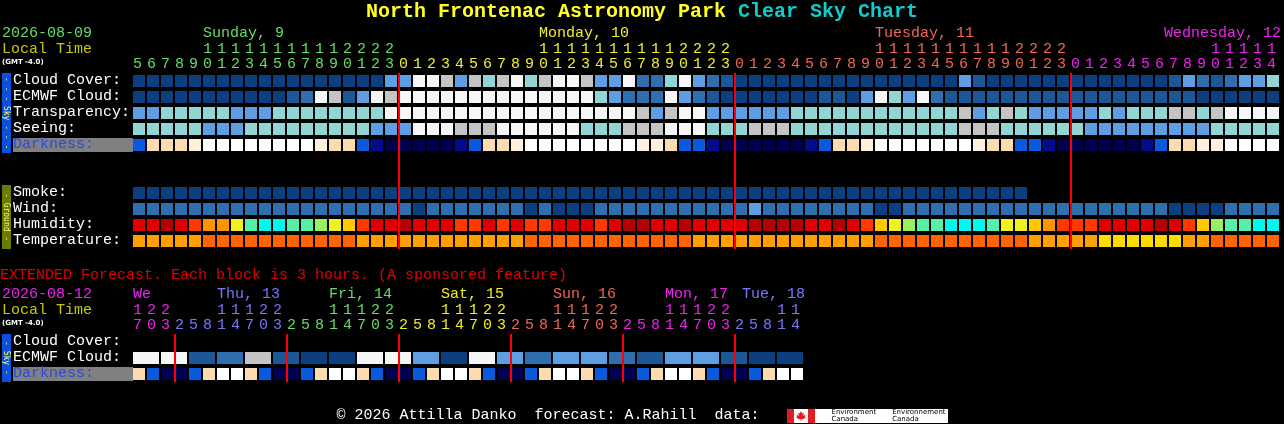  Describe the element at coordinates (68, 241) in the screenshot. I see `row-label: Temperature:` at that location.